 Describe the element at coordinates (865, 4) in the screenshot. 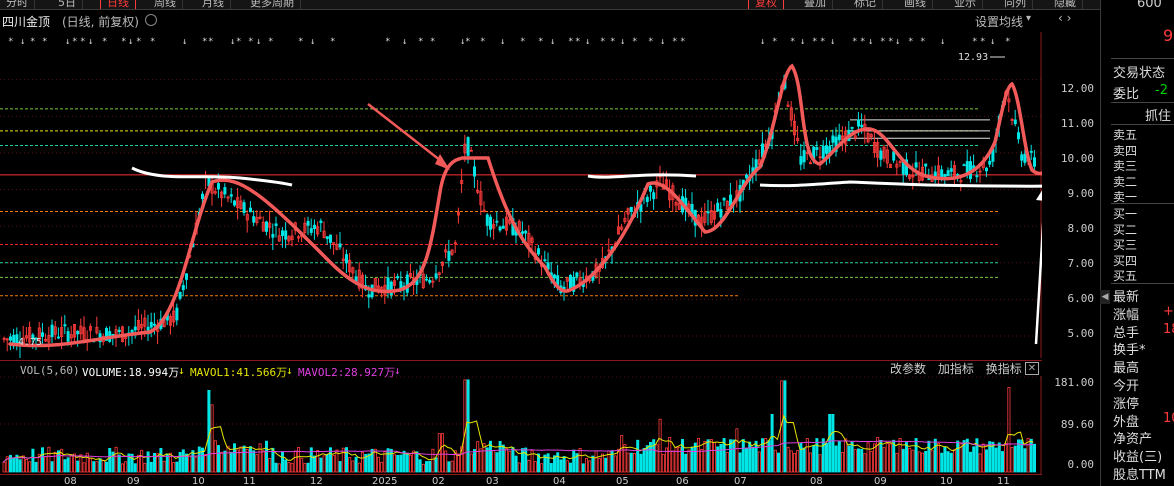

I see `tab-mark: 标记` at that location.